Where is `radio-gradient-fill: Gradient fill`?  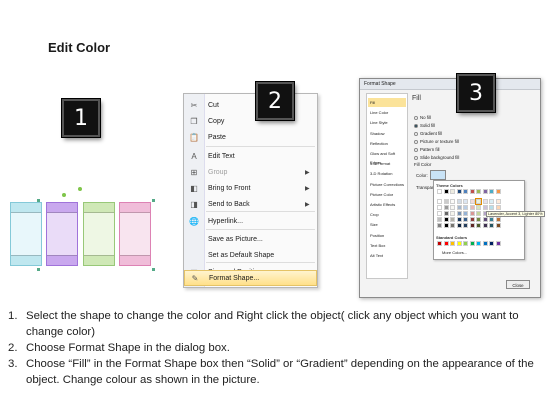 radio-gradient-fill: Gradient fill is located at coordinates (428, 133).